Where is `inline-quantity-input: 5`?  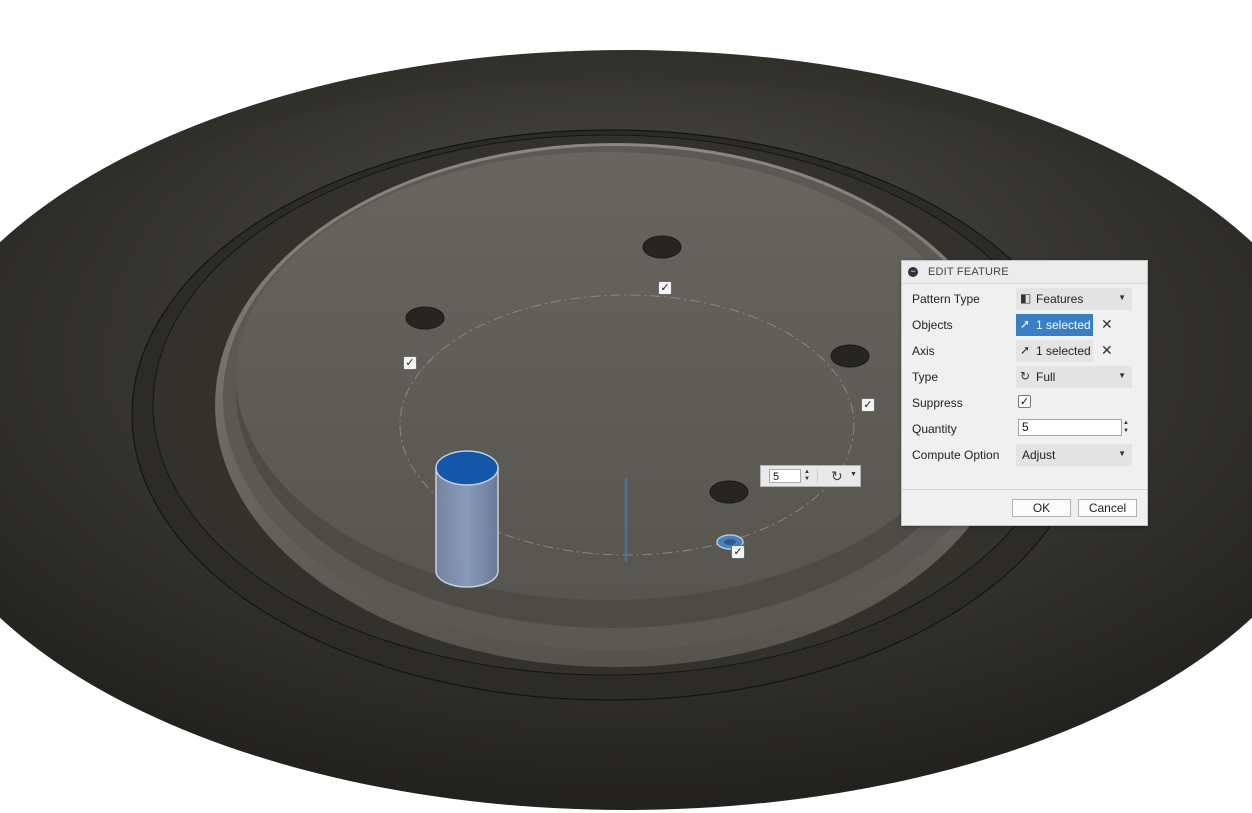 inline-quantity-input: 5 is located at coordinates (785, 476).